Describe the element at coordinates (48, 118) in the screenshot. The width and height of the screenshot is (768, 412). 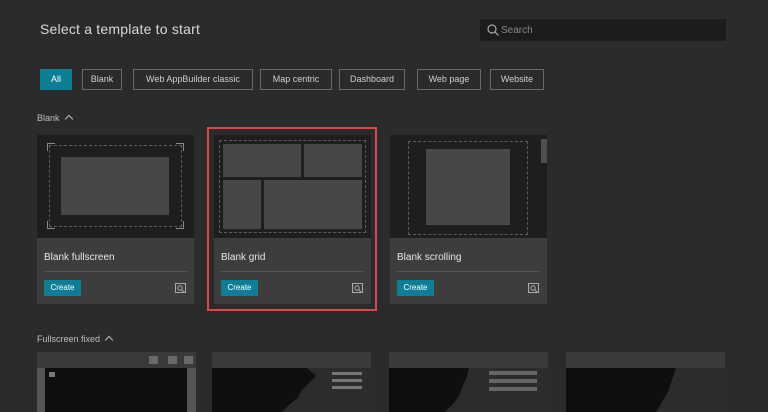
I see `section-label: Blank` at that location.